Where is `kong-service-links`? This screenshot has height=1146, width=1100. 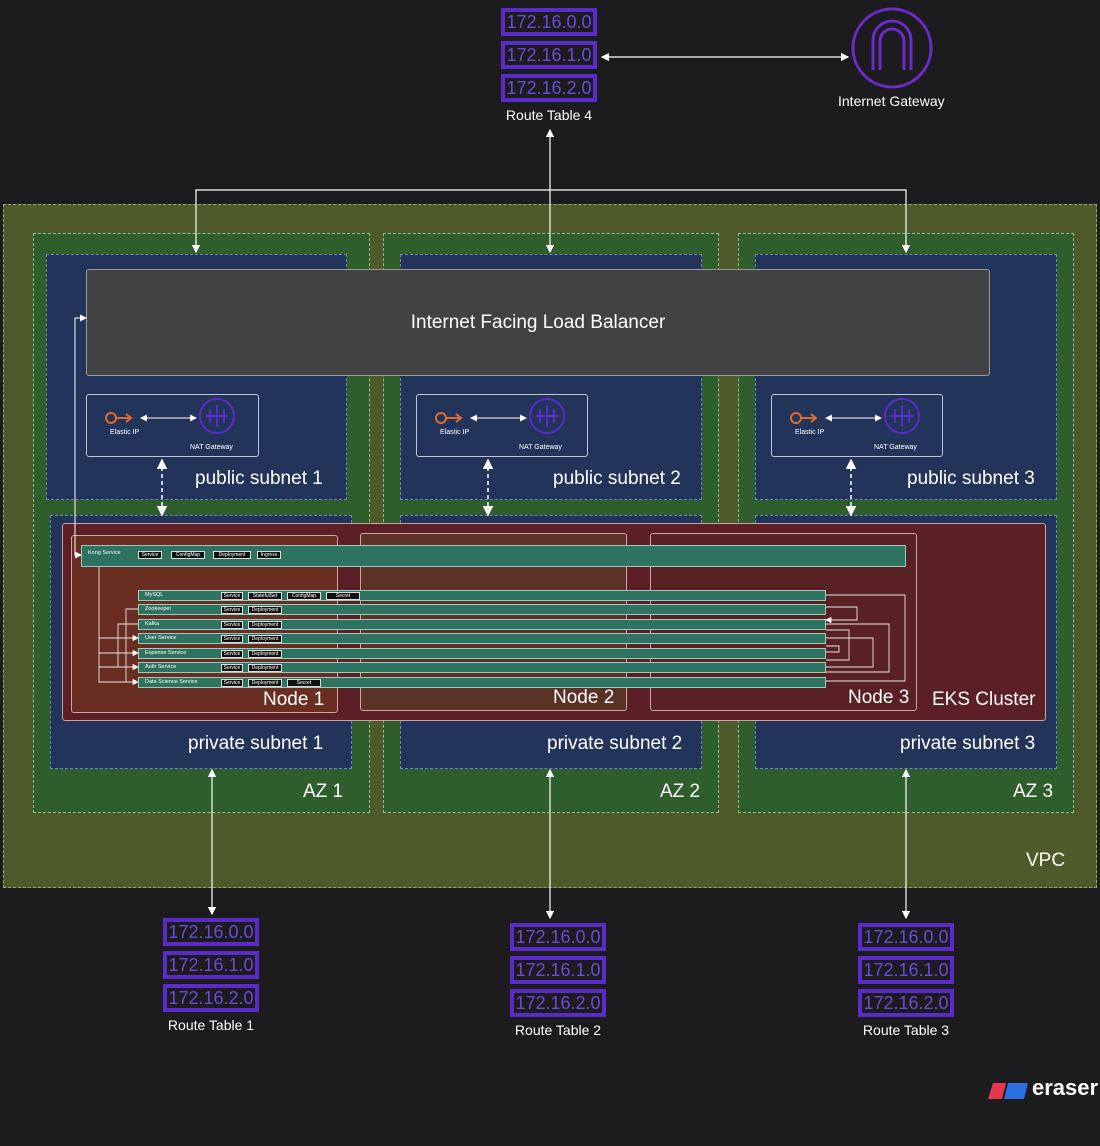 kong-service-links is located at coordinates (118, 626).